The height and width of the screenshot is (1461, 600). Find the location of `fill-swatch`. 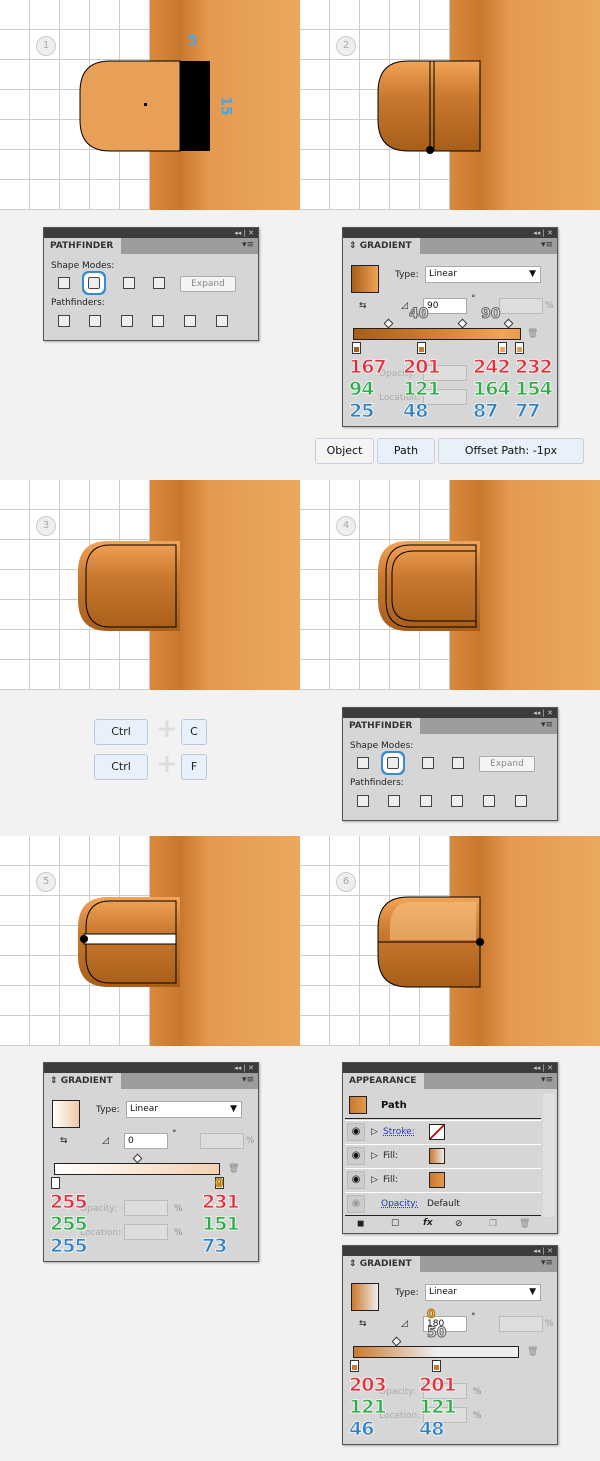

fill-swatch is located at coordinates (437, 1180).